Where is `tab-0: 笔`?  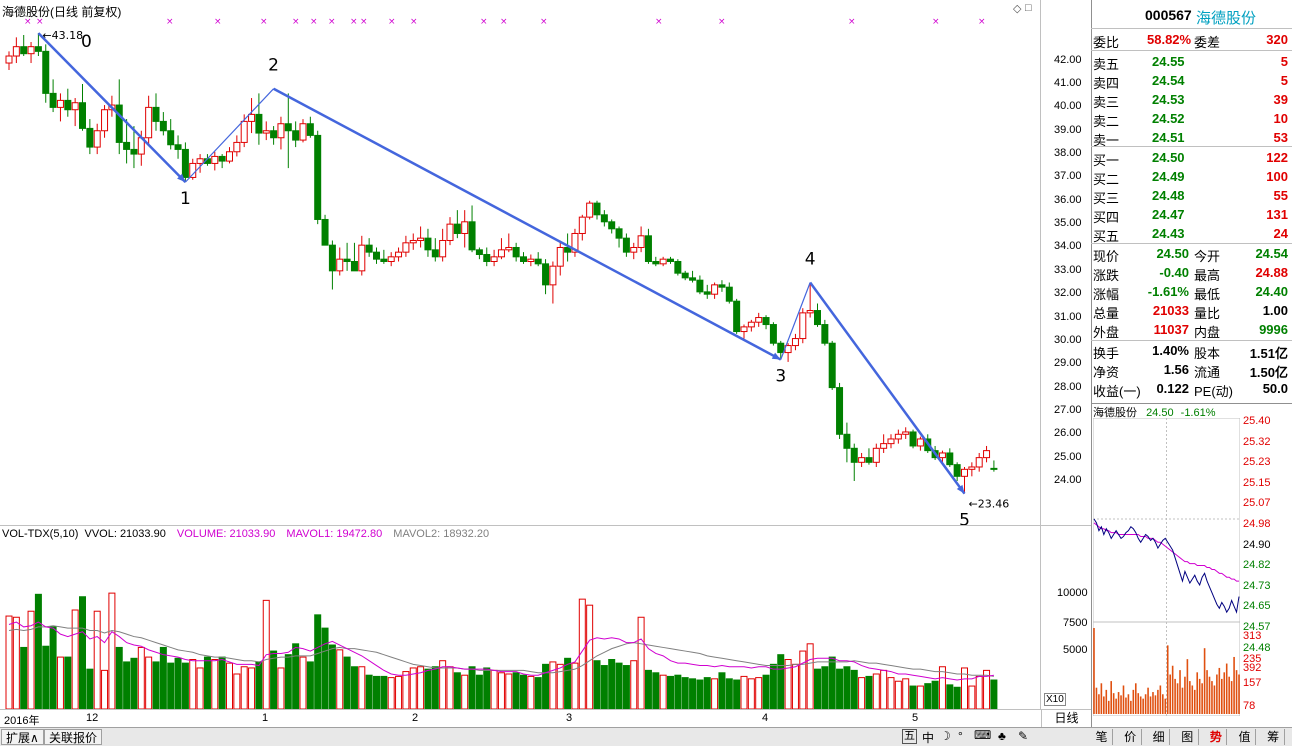 tab-0: 笔 is located at coordinates (1102, 737).